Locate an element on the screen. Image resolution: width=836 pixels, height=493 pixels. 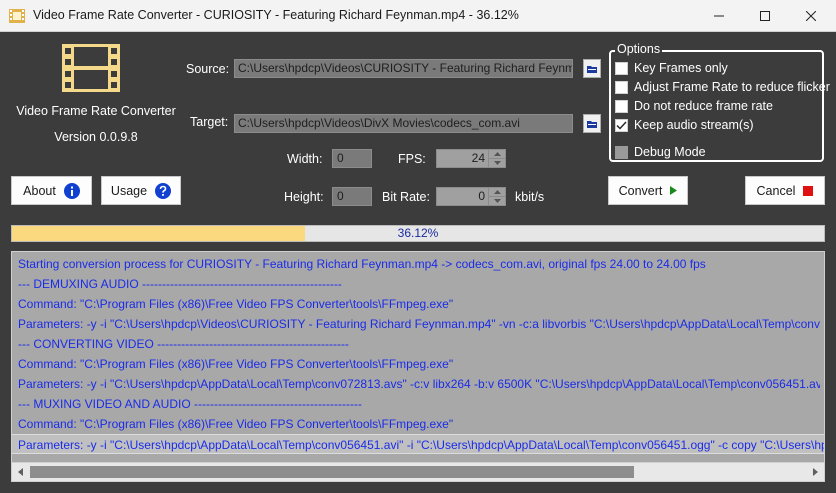
scrollbar-thumb is located at coordinates (332, 472).